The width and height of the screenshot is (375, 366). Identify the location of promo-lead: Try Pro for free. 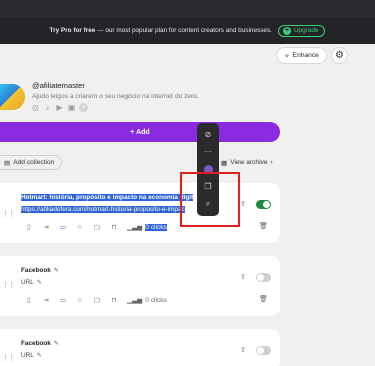
(72, 30).